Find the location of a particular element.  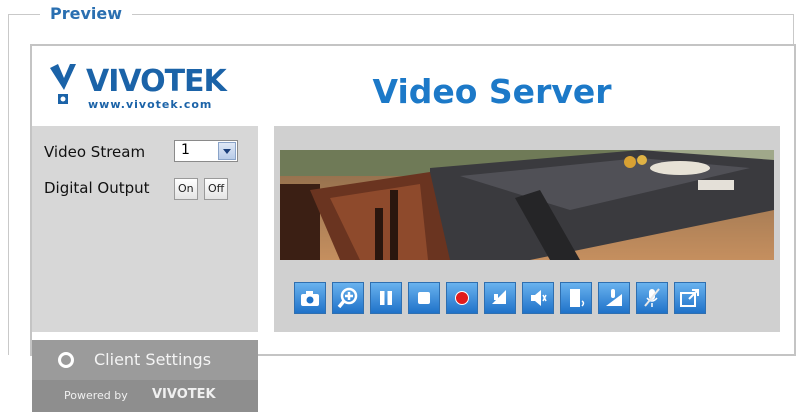

volume-icon is located at coordinates (499, 297).